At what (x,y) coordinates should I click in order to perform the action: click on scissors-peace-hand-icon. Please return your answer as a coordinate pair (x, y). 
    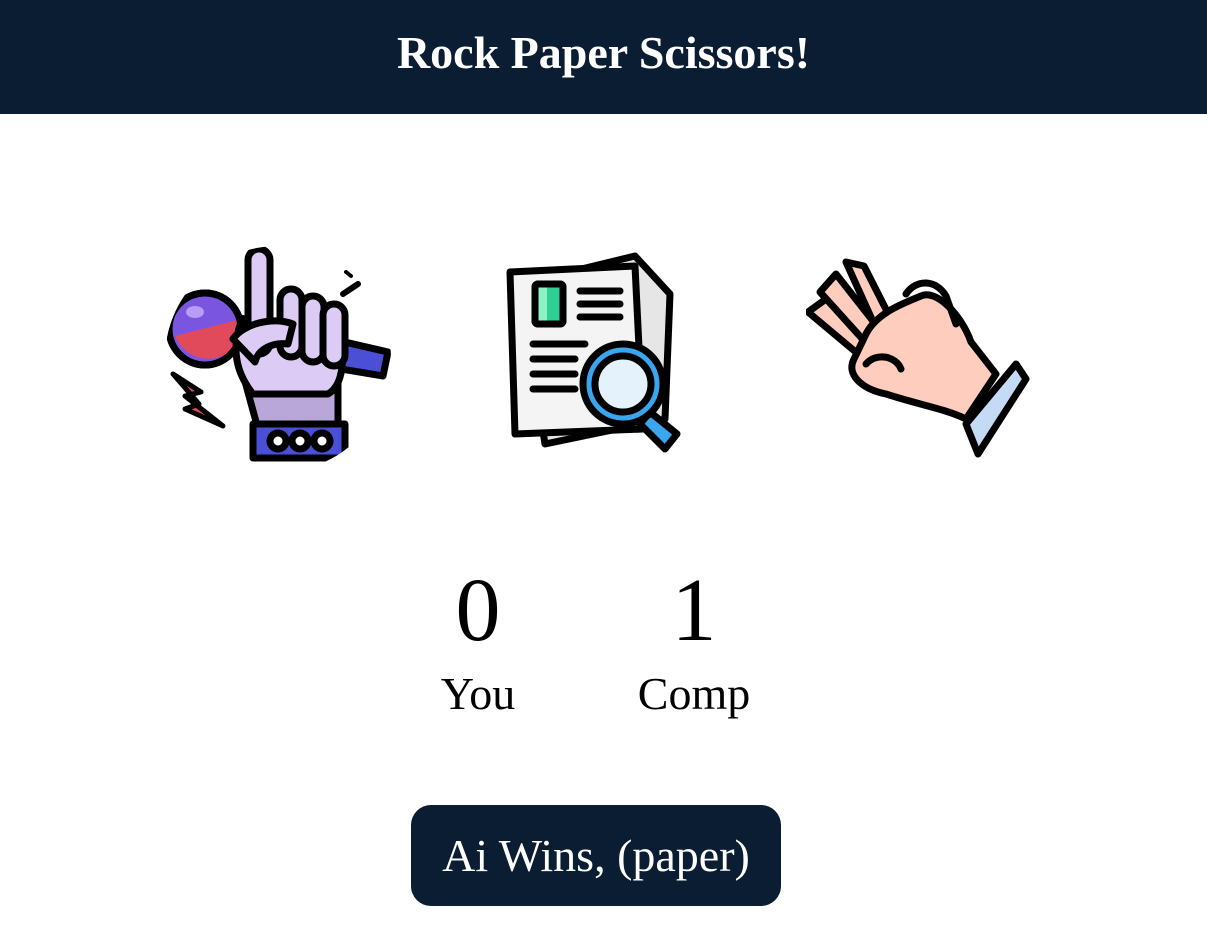
    Looking at the image, I should click on (918, 358).